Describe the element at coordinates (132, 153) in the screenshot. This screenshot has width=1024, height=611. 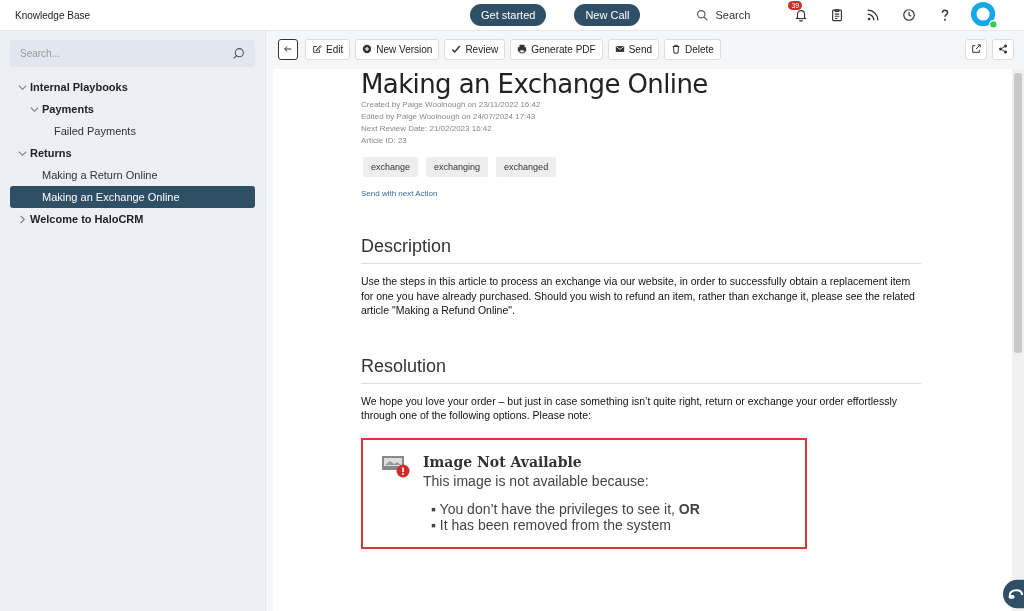
I see `tree-item: Returns` at that location.